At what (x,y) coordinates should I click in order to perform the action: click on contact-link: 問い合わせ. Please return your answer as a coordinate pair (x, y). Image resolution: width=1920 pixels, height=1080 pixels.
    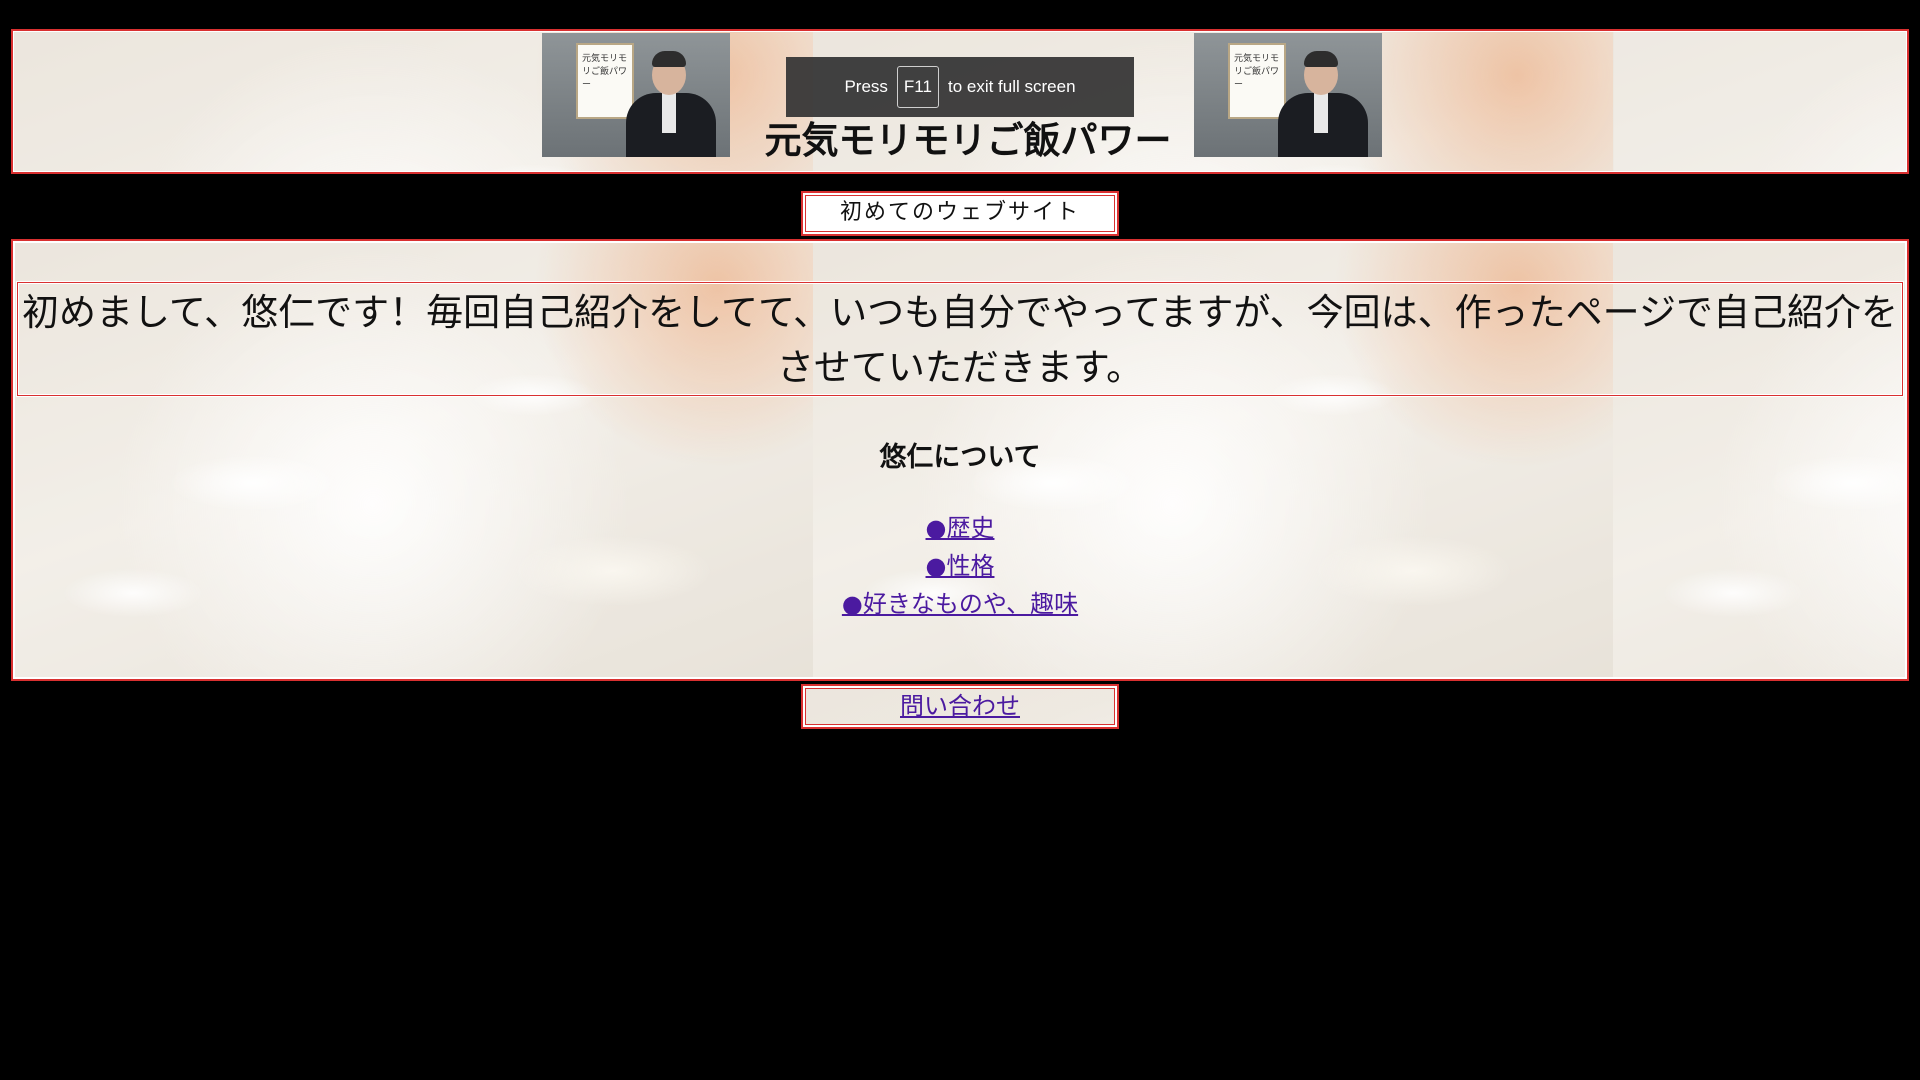
    Looking at the image, I should click on (960, 706).